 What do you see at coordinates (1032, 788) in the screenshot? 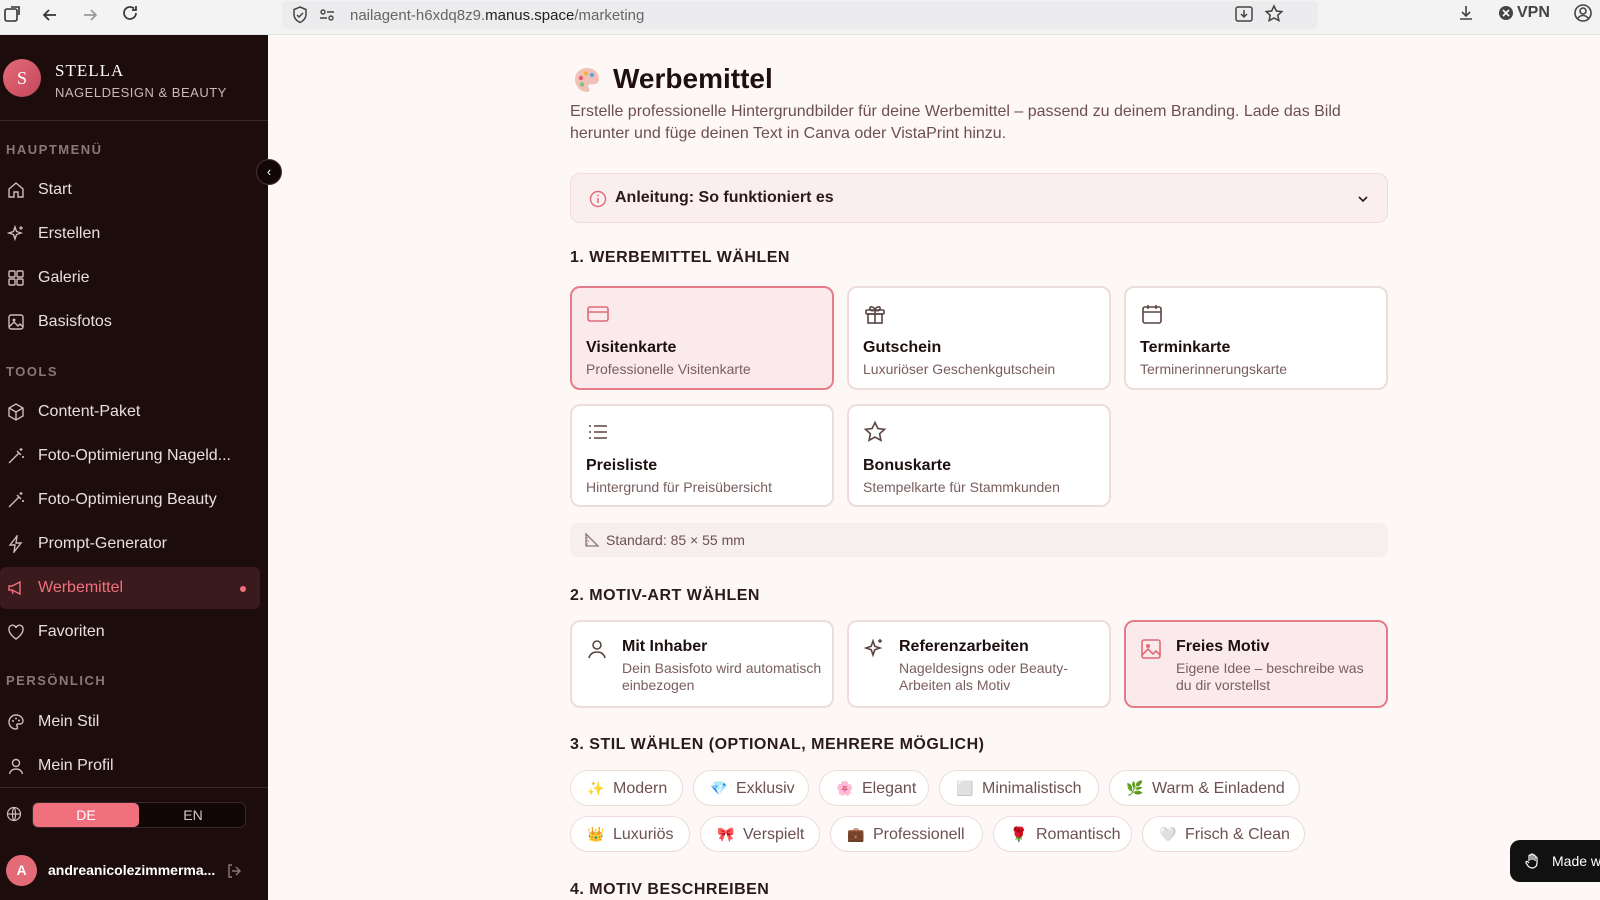
I see `style-chip-label: Minimalistisch` at bounding box center [1032, 788].